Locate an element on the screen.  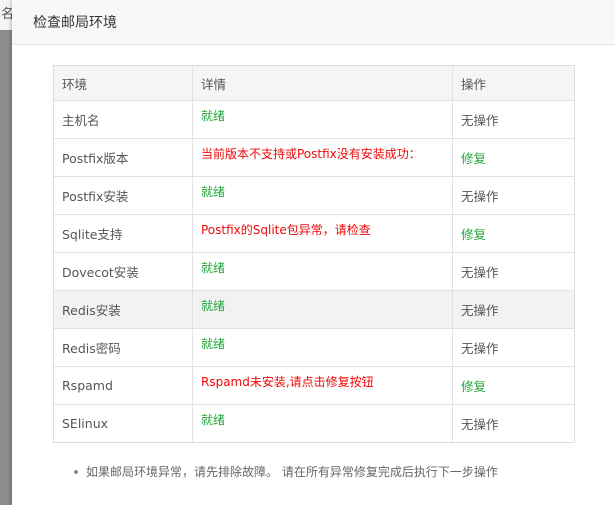
status-error: Postfix的Sqlite包异常，请检查 is located at coordinates (286, 230).